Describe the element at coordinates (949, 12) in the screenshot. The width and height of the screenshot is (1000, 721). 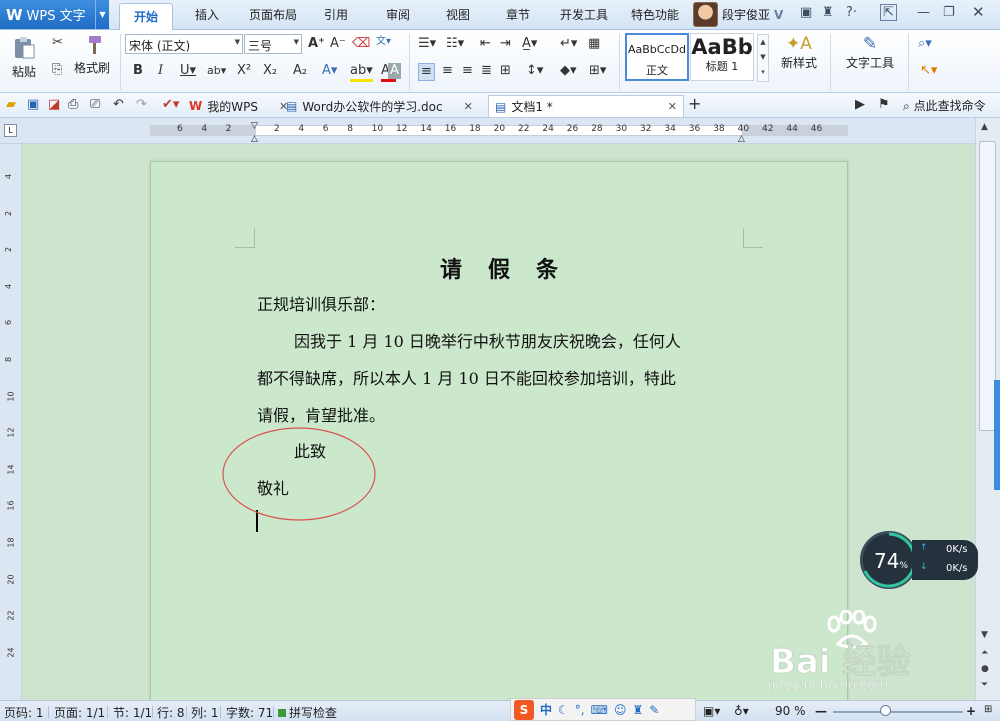
I see `maximize-icon: ❐` at that location.